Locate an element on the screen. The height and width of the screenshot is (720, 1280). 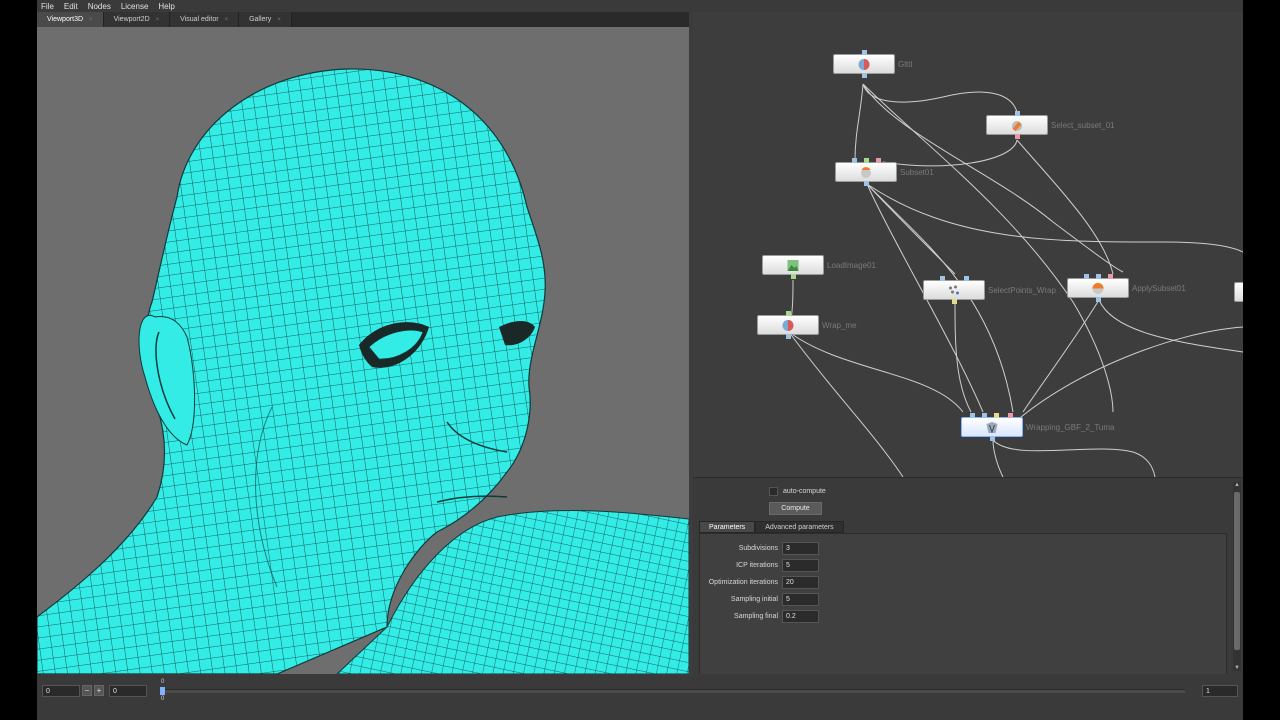
node-label: Subset01 is located at coordinates (917, 172).